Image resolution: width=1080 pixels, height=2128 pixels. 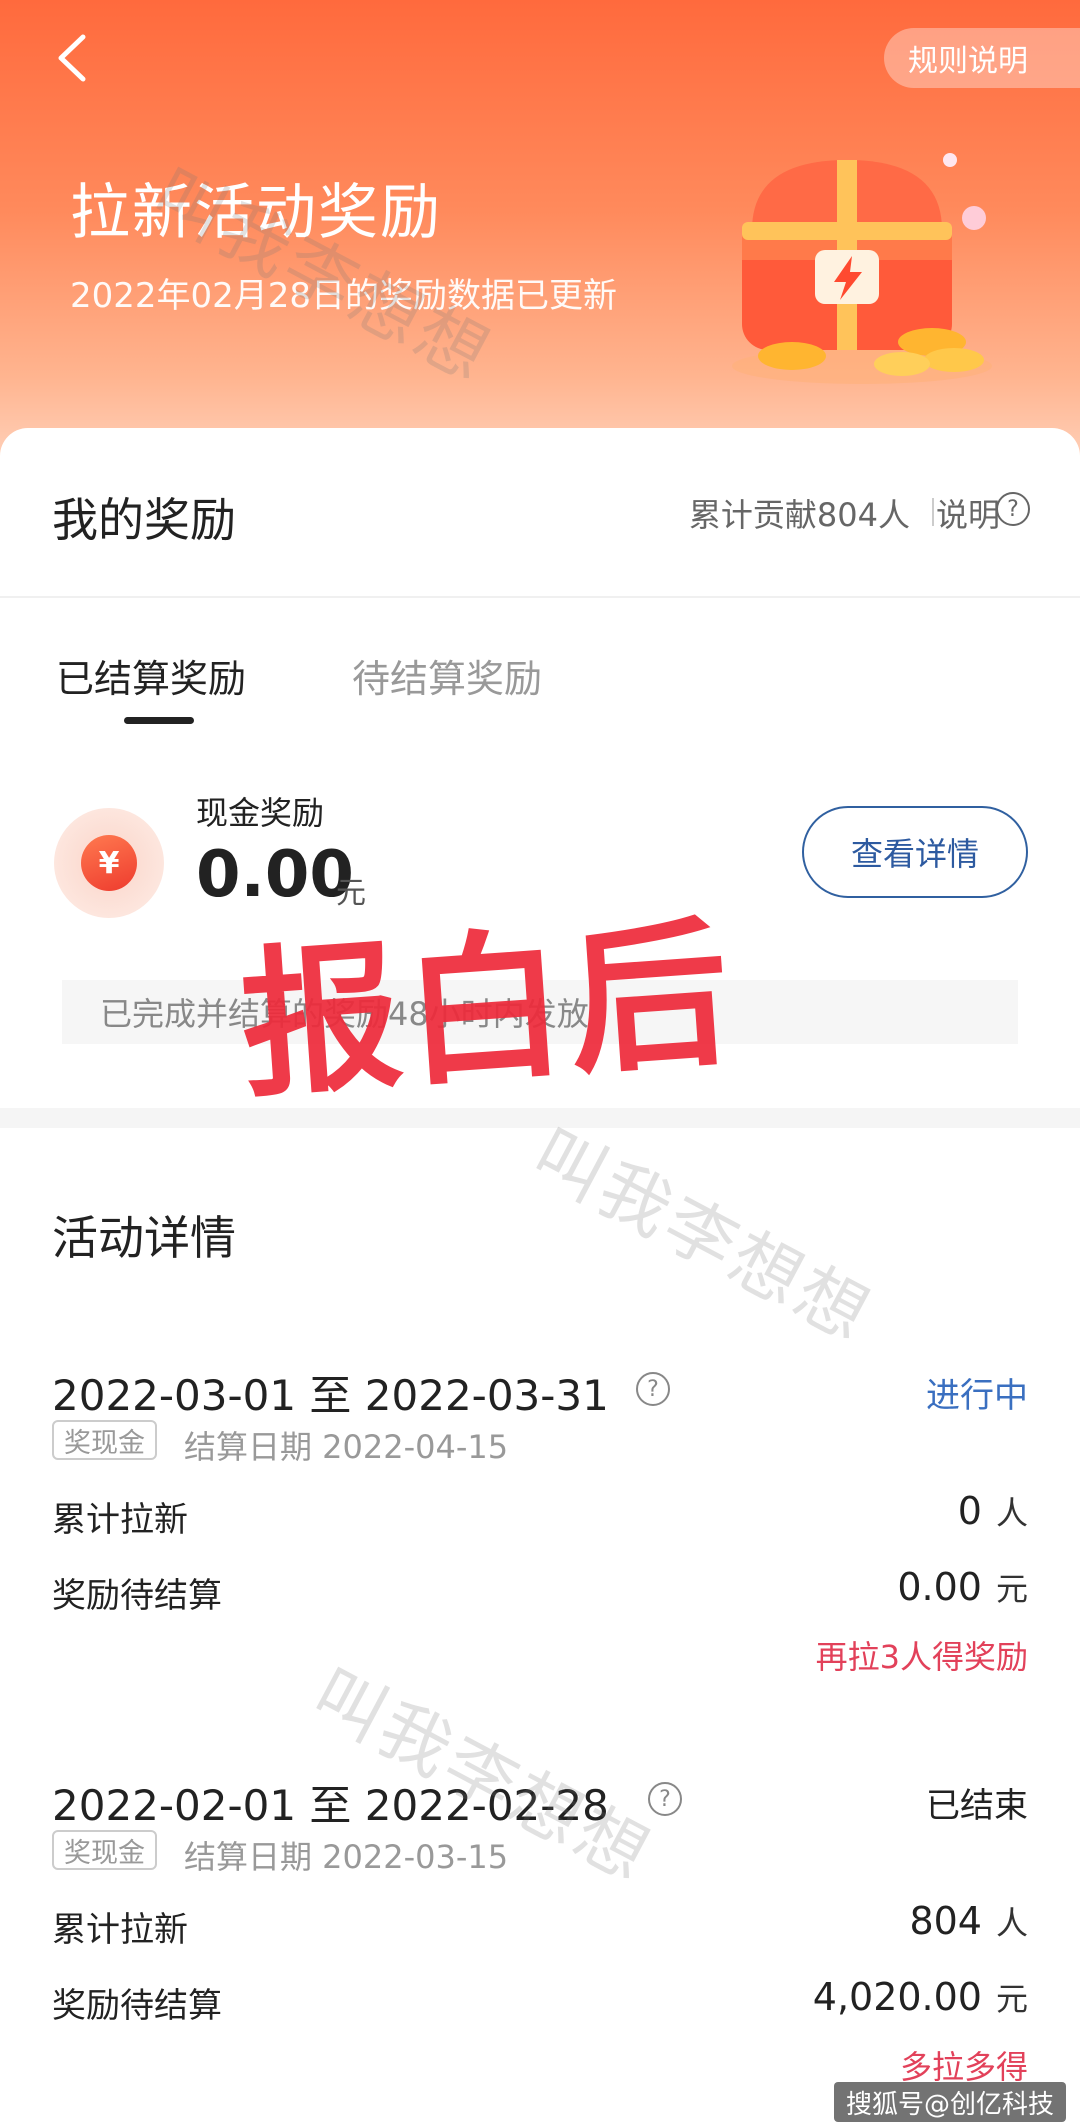 What do you see at coordinates (260, 813) in the screenshot?
I see `cash-reward-label: 现金奖励` at bounding box center [260, 813].